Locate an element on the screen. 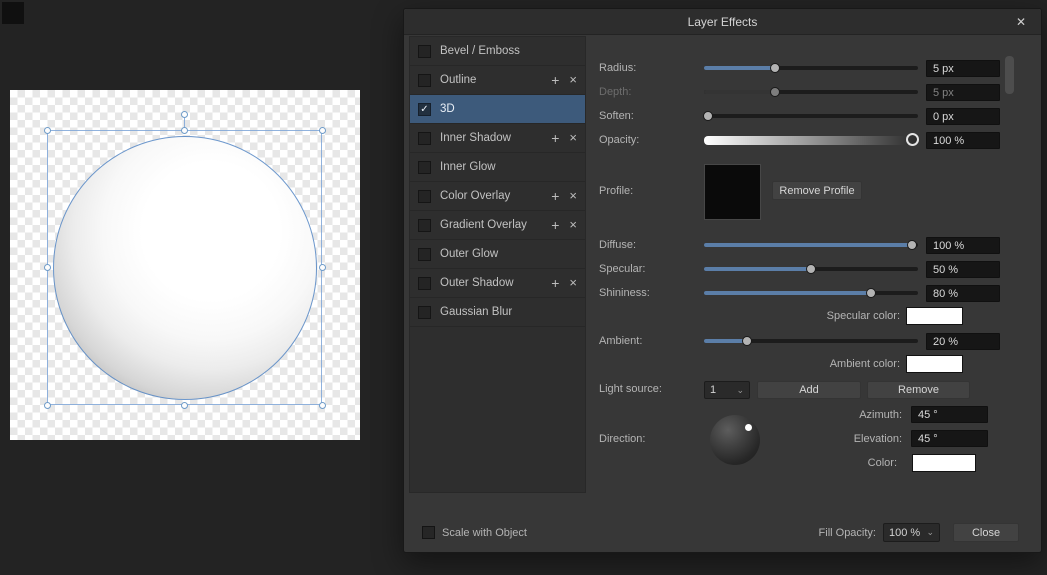 The image size is (1047, 575). effect-row-outer-glow: Outer Glow is located at coordinates (497, 254).